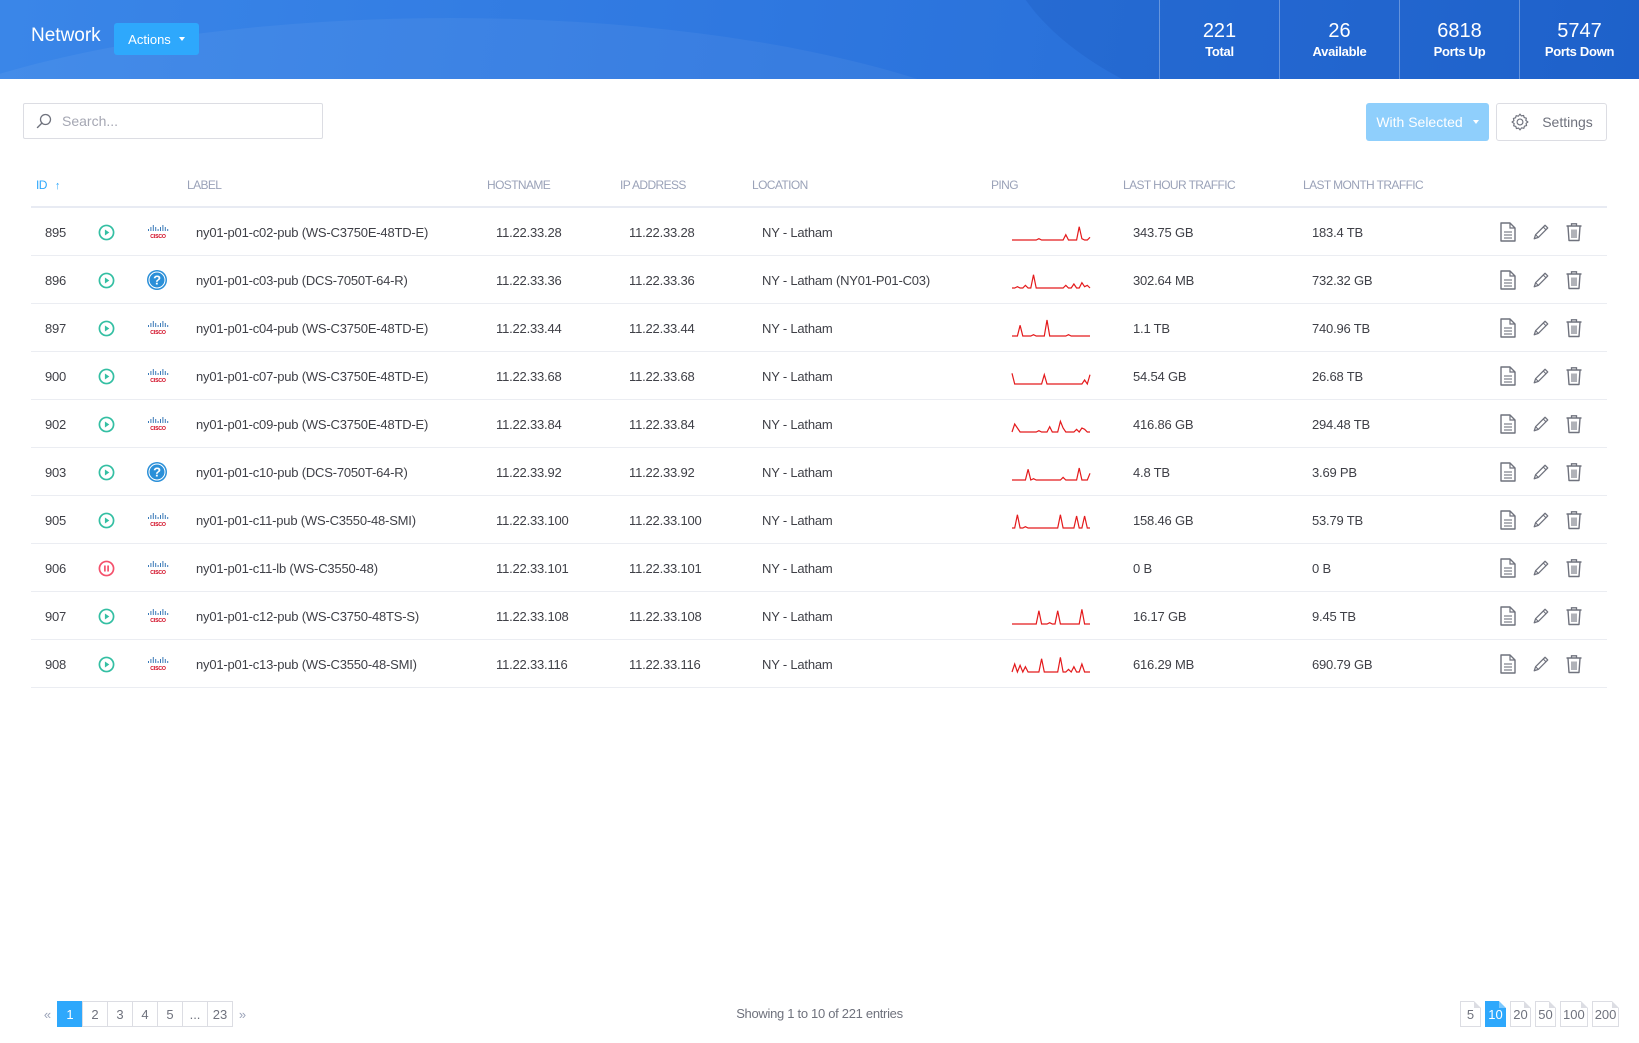 Image resolution: width=1639 pixels, height=1043 pixels. I want to click on column-header-last-hour-traffic: LAST HOUR TRAFFIC, so click(1179, 185).